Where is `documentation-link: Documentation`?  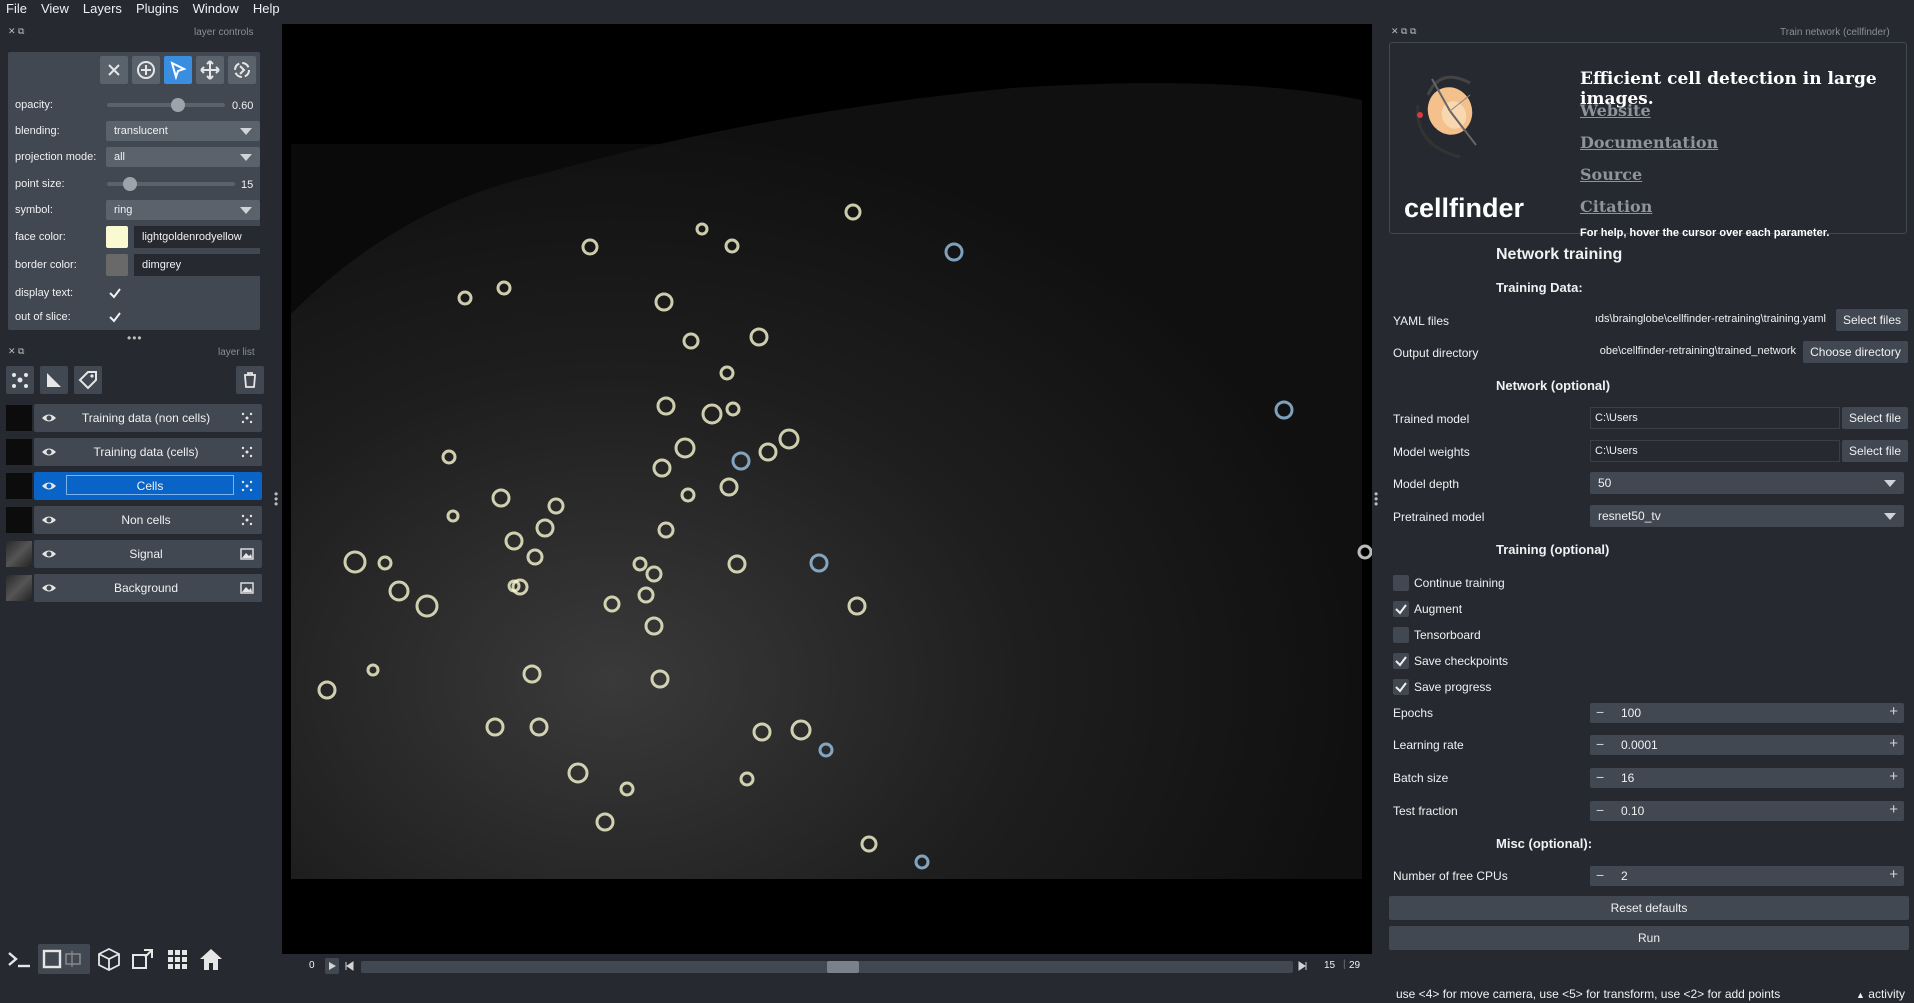 documentation-link: Documentation is located at coordinates (1649, 142).